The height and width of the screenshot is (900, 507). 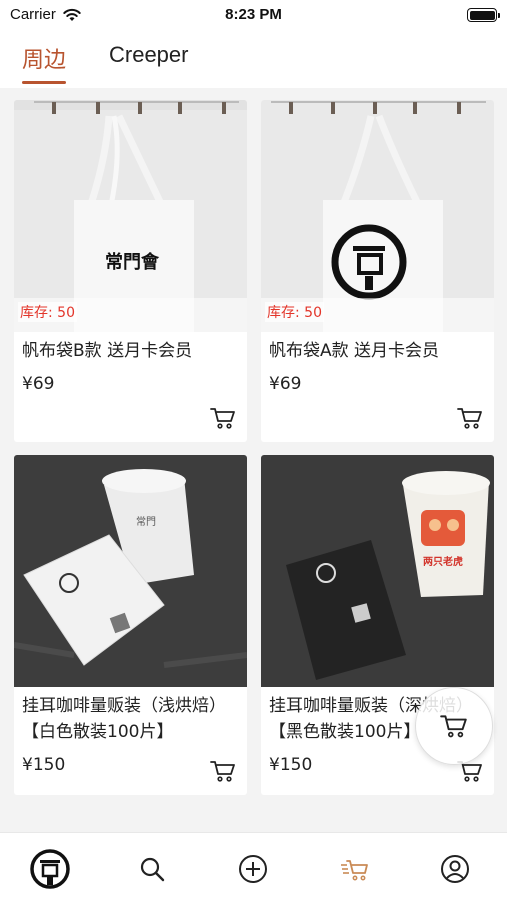 I want to click on product-image: 常門會 库存: 50, so click(x=130, y=216).